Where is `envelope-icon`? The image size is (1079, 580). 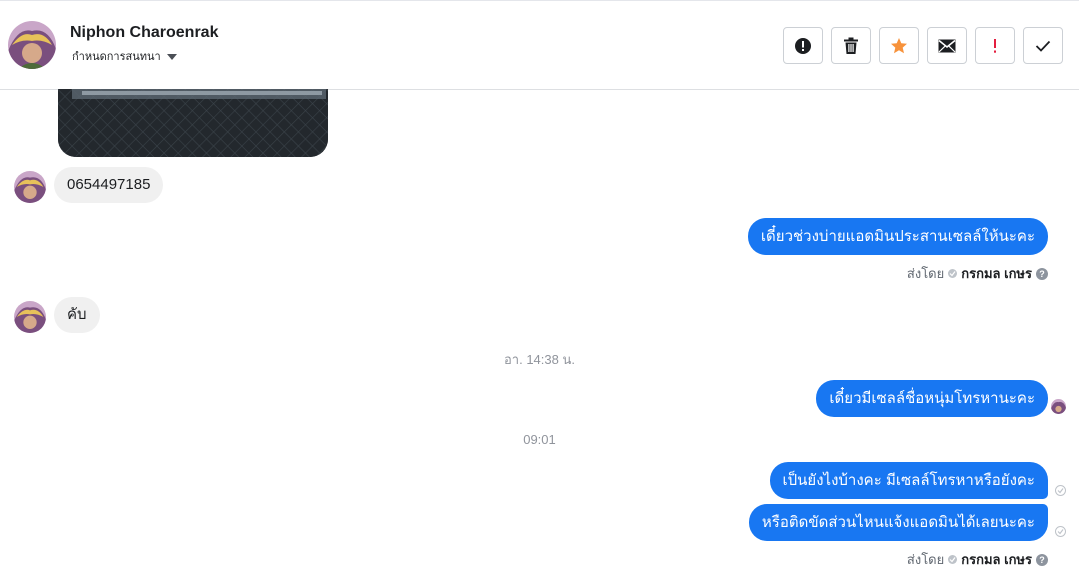 envelope-icon is located at coordinates (947, 45).